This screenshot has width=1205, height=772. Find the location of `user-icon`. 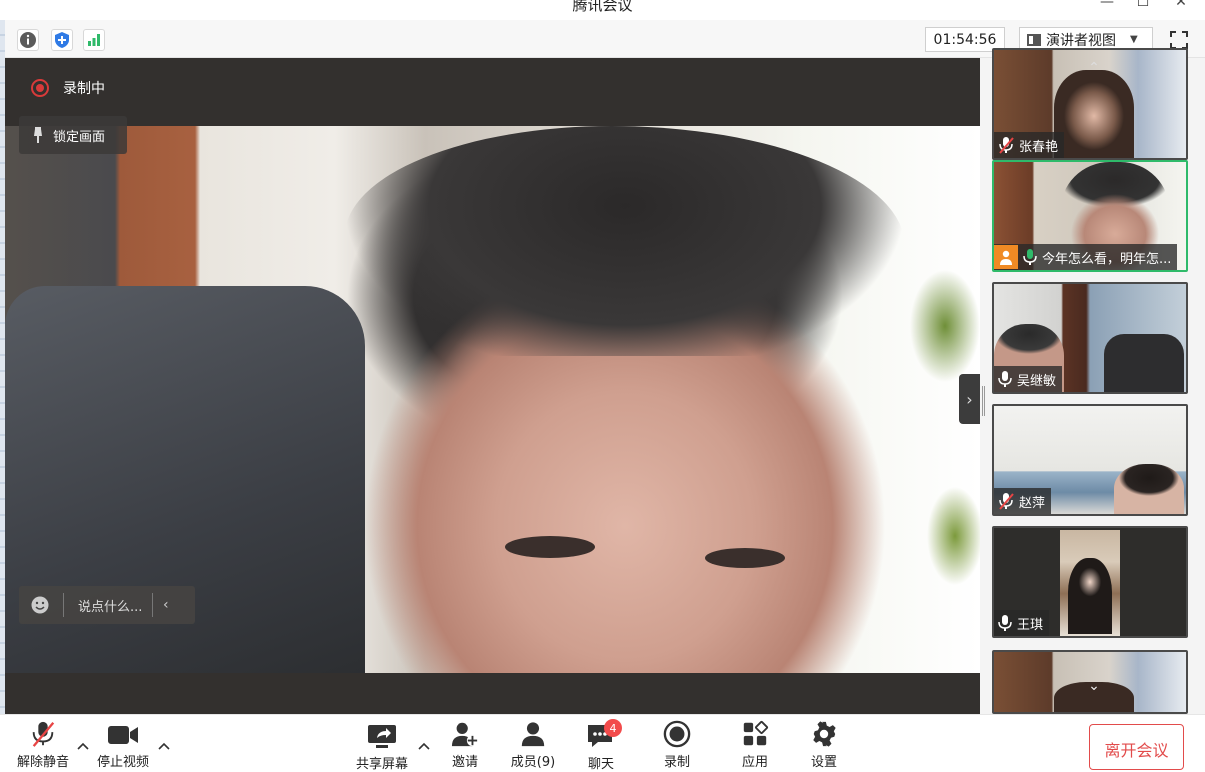

user-icon is located at coordinates (1006, 257).